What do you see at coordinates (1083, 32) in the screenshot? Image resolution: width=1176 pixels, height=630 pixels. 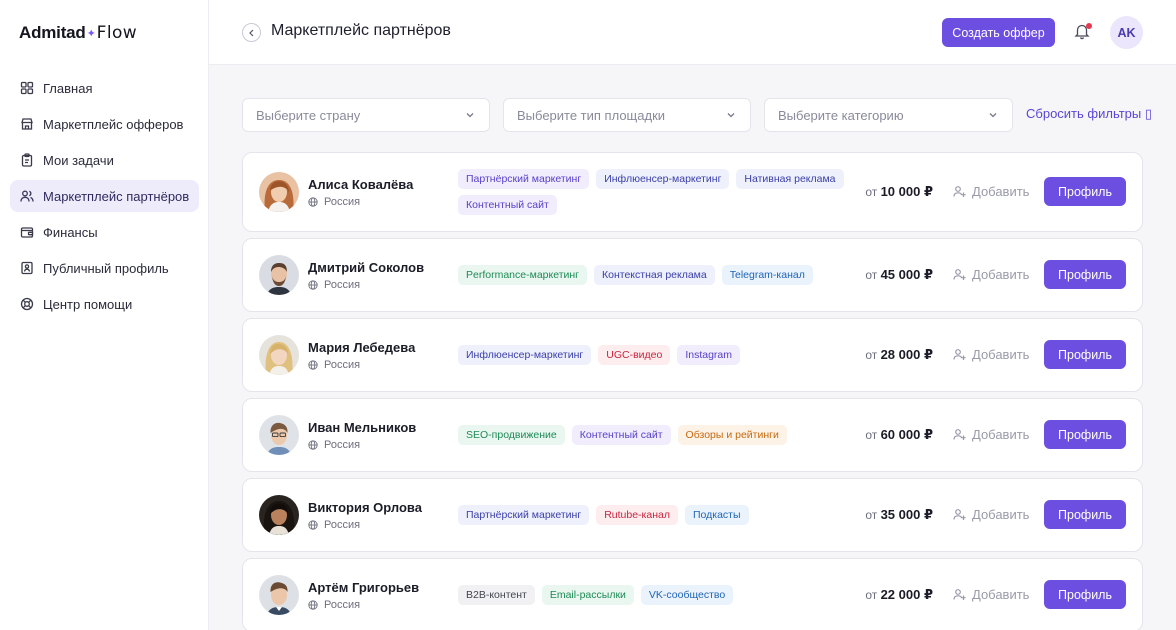 I see `notifications-button` at bounding box center [1083, 32].